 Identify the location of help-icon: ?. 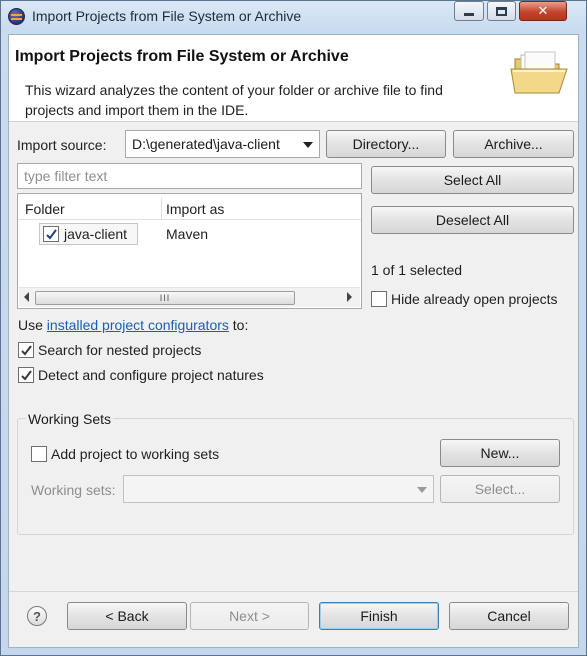
(37, 616).